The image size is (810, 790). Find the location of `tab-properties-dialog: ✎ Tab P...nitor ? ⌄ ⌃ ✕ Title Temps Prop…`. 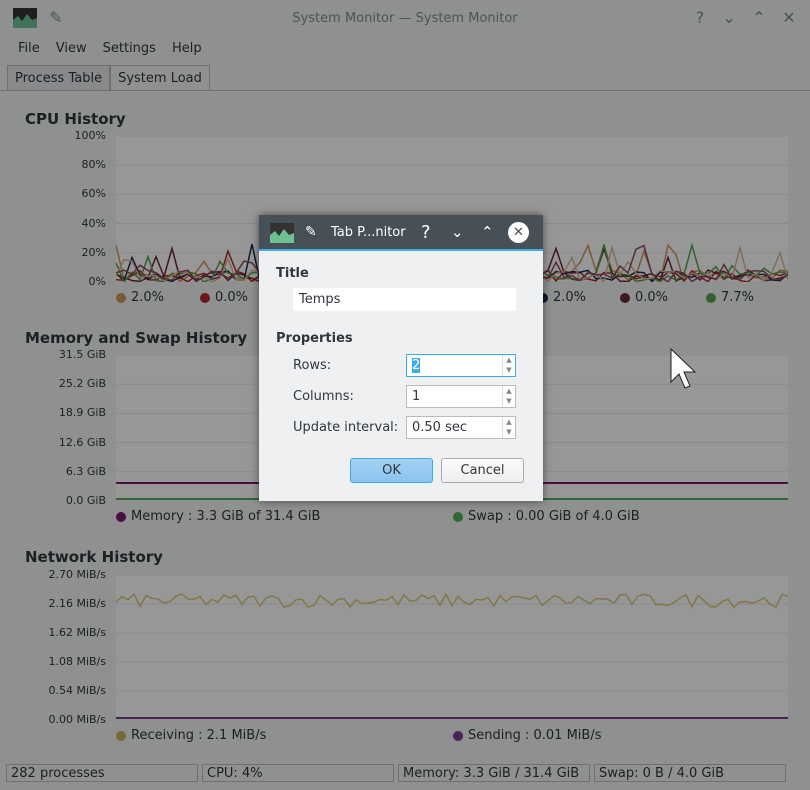

tab-properties-dialog: ✎ Tab P...nitor ? ⌄ ⌃ ✕ Title Temps Prop… is located at coordinates (401, 358).